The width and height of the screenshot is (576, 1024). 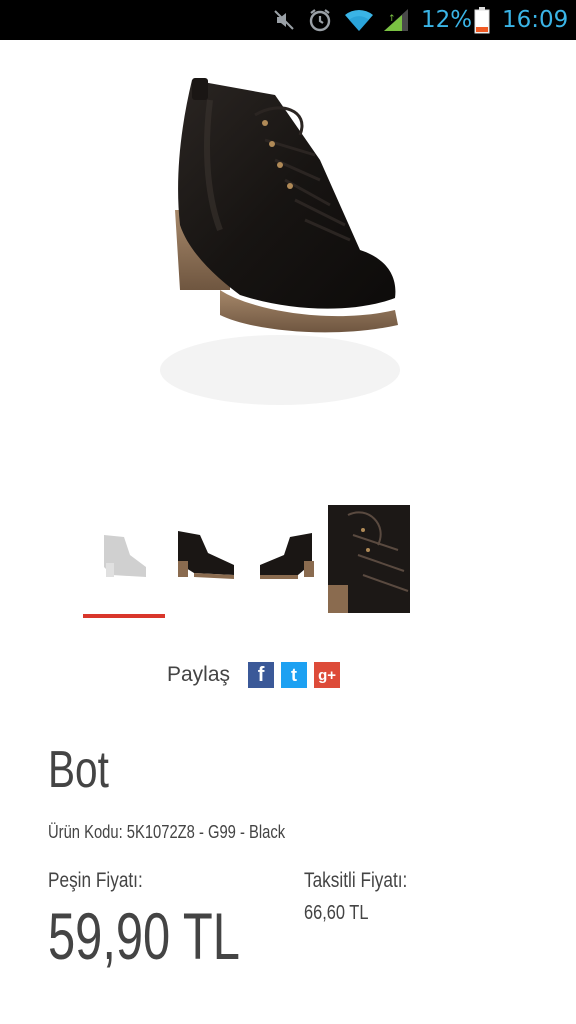 What do you see at coordinates (167, 832) in the screenshot?
I see `product-code: Ürün Kodu: 5K1072Z8 - G99 - Black` at bounding box center [167, 832].